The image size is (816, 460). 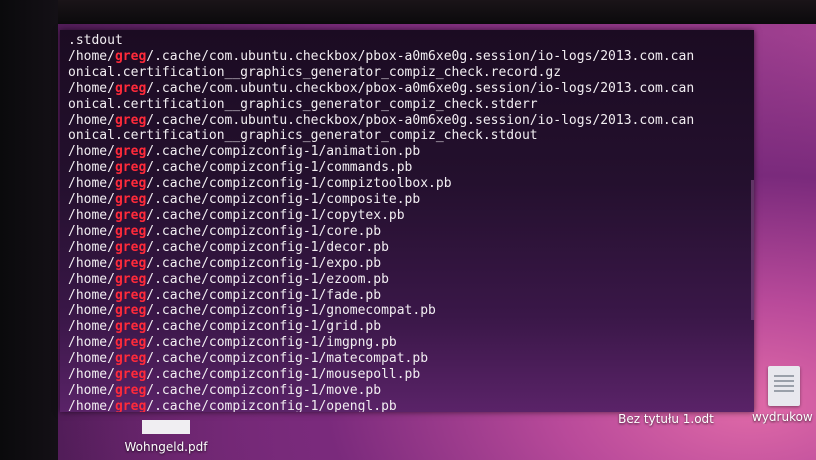 I want to click on path-suffix: /.cache/compizconfig-1/imgpng.pb, so click(x=271, y=343).